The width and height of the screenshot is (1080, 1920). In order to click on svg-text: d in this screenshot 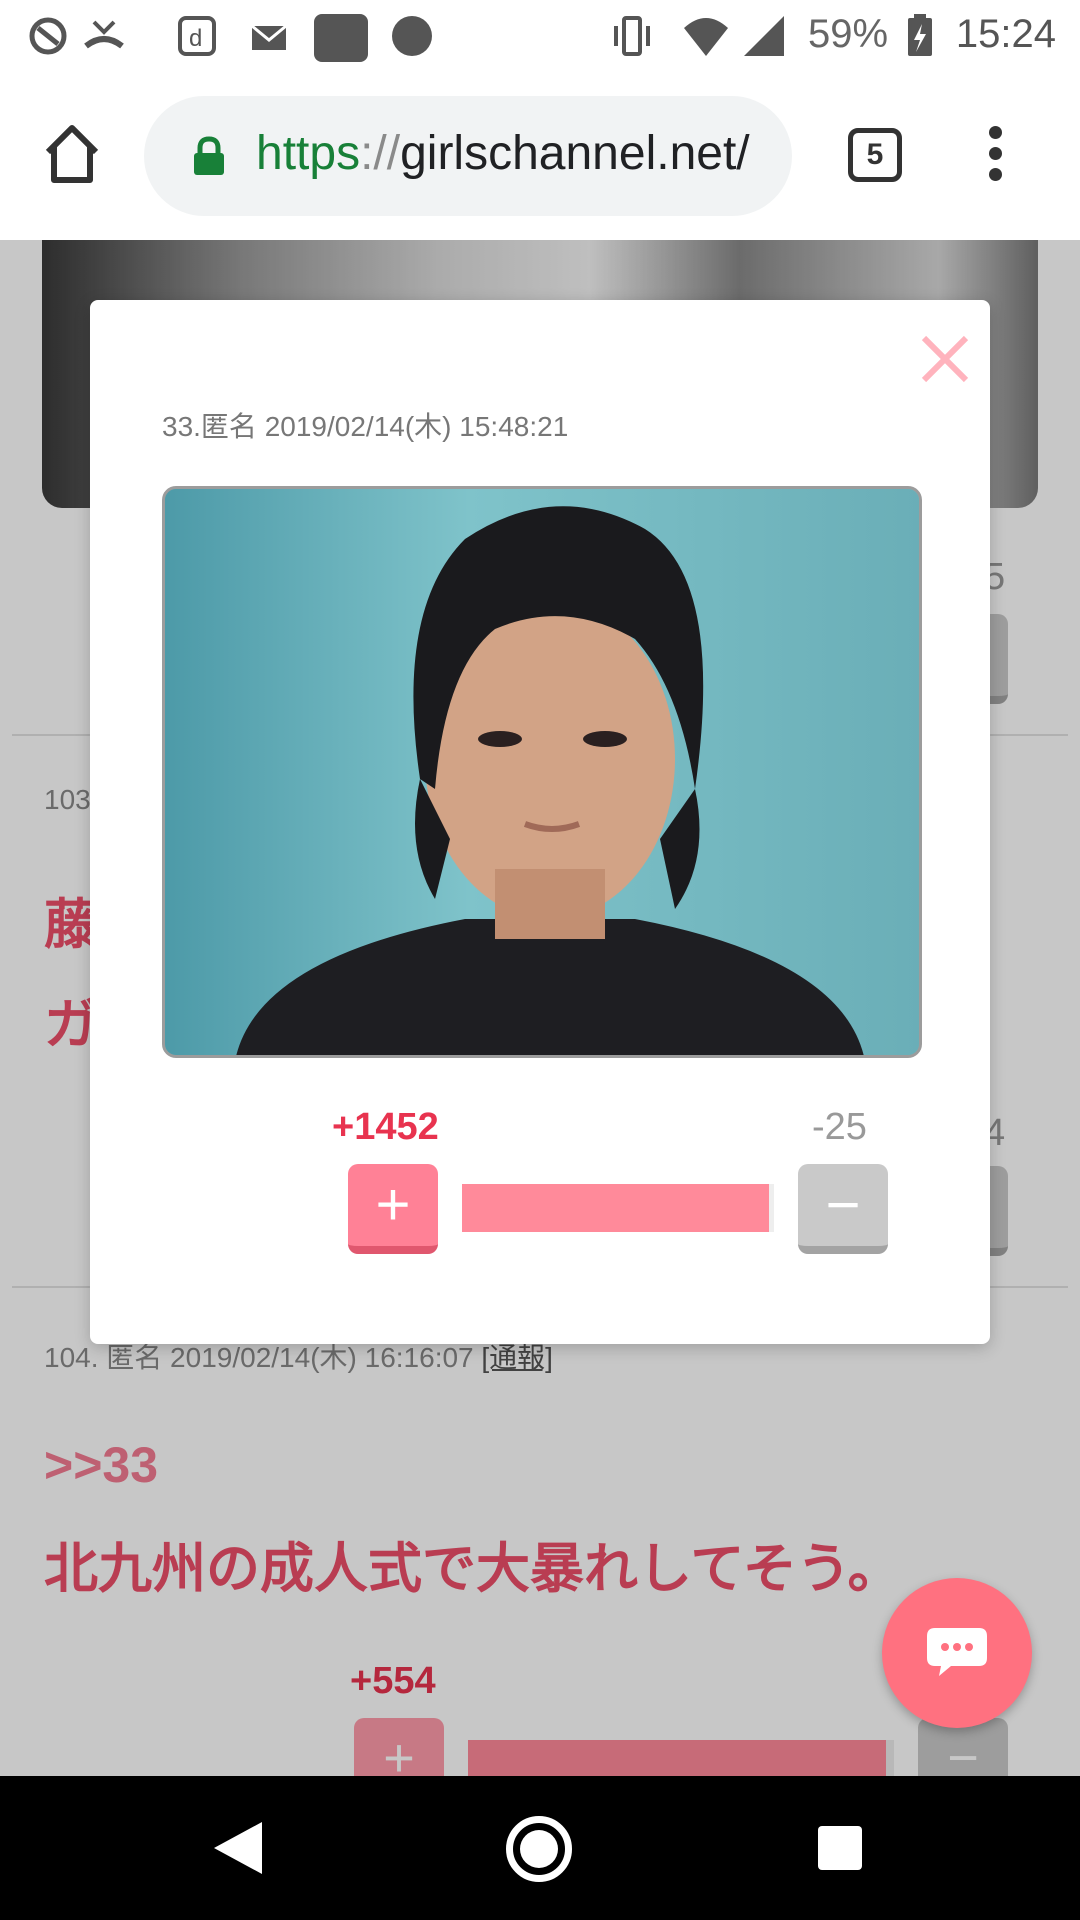, I will do `click(195, 38)`.